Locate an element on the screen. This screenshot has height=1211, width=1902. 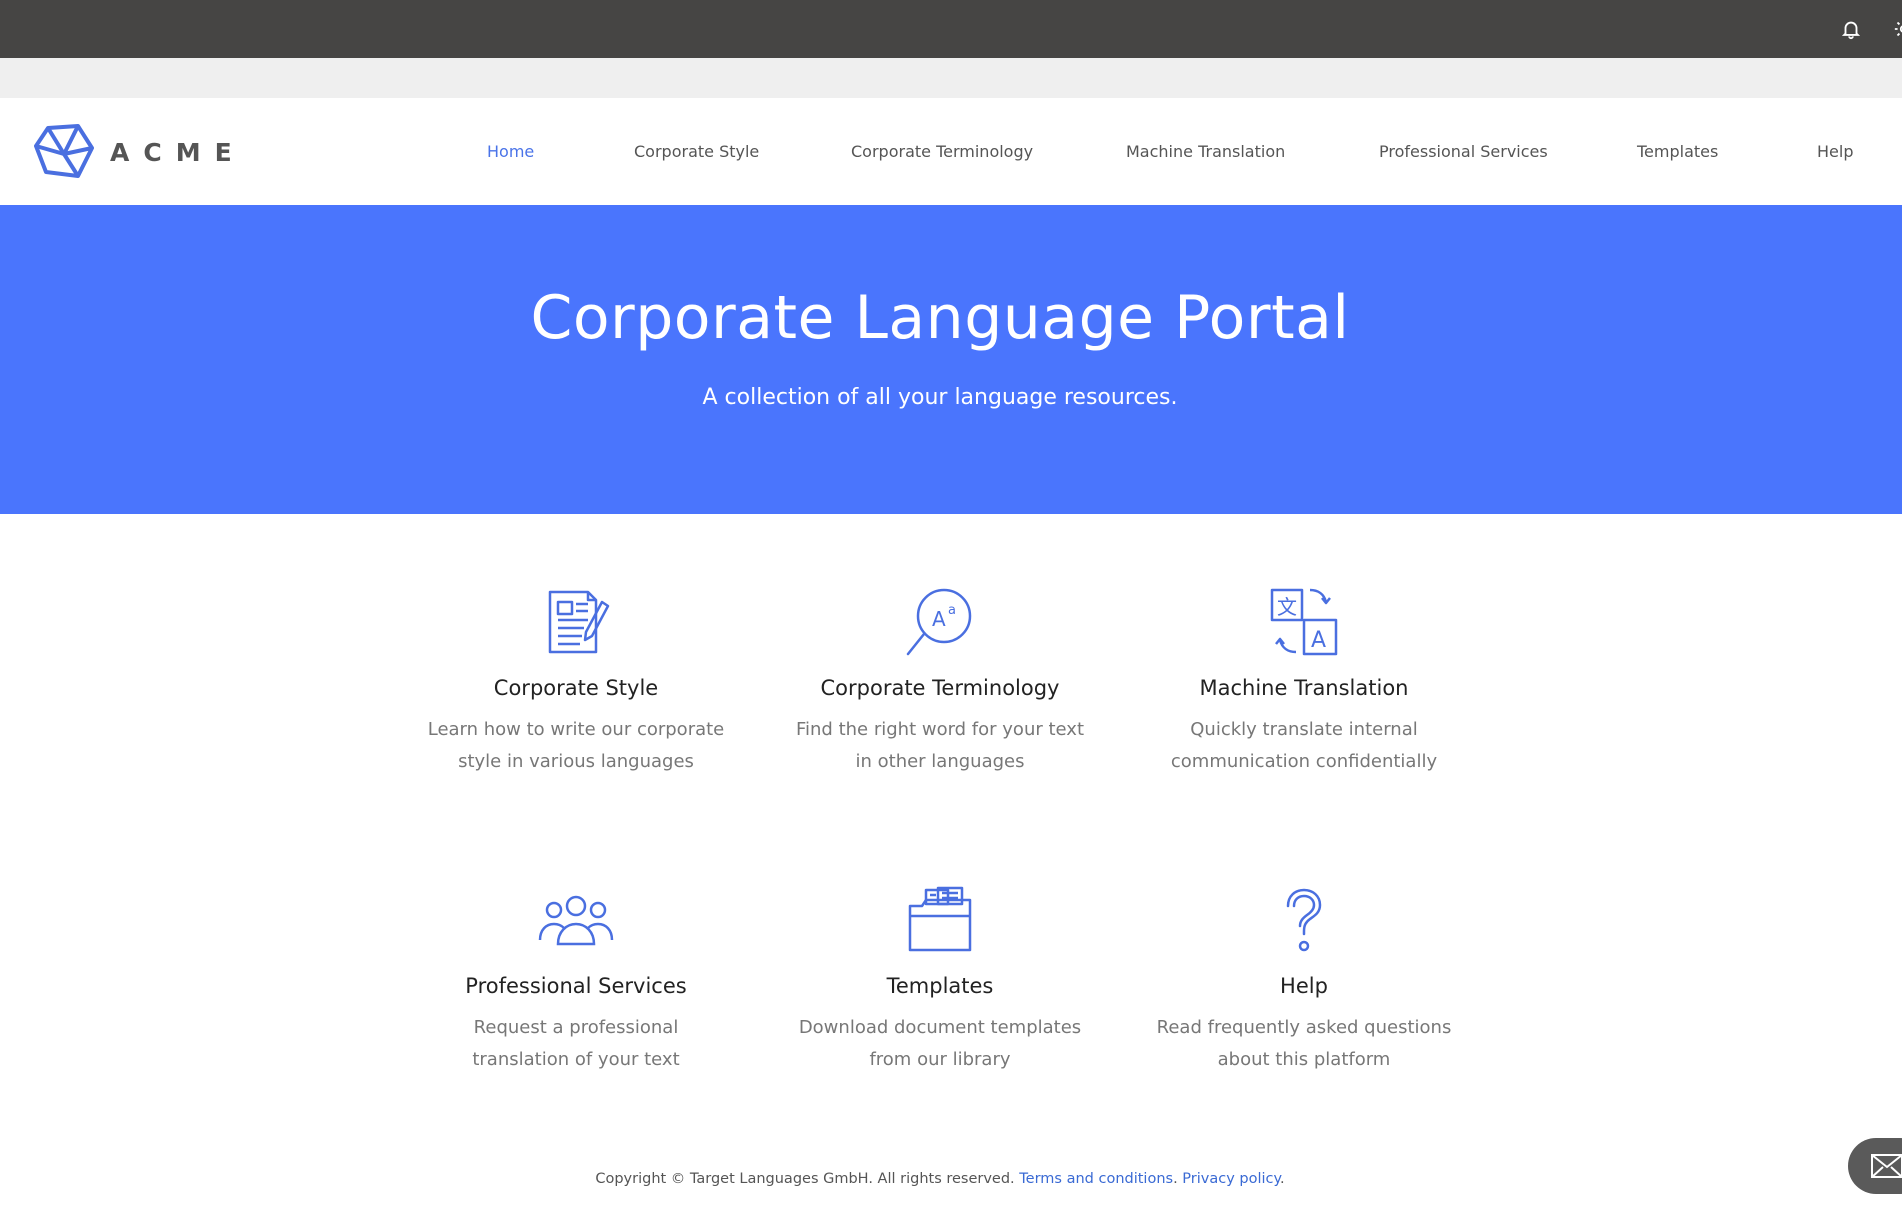
magnifier-text-icon: A a is located at coordinates (939, 622).